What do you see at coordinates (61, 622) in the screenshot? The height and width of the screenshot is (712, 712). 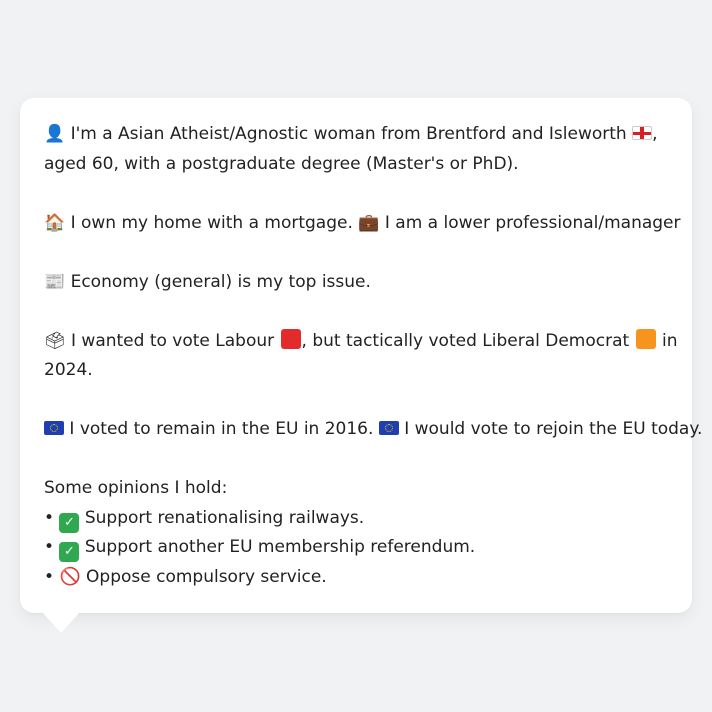 I see `speech-bubble-tail` at bounding box center [61, 622].